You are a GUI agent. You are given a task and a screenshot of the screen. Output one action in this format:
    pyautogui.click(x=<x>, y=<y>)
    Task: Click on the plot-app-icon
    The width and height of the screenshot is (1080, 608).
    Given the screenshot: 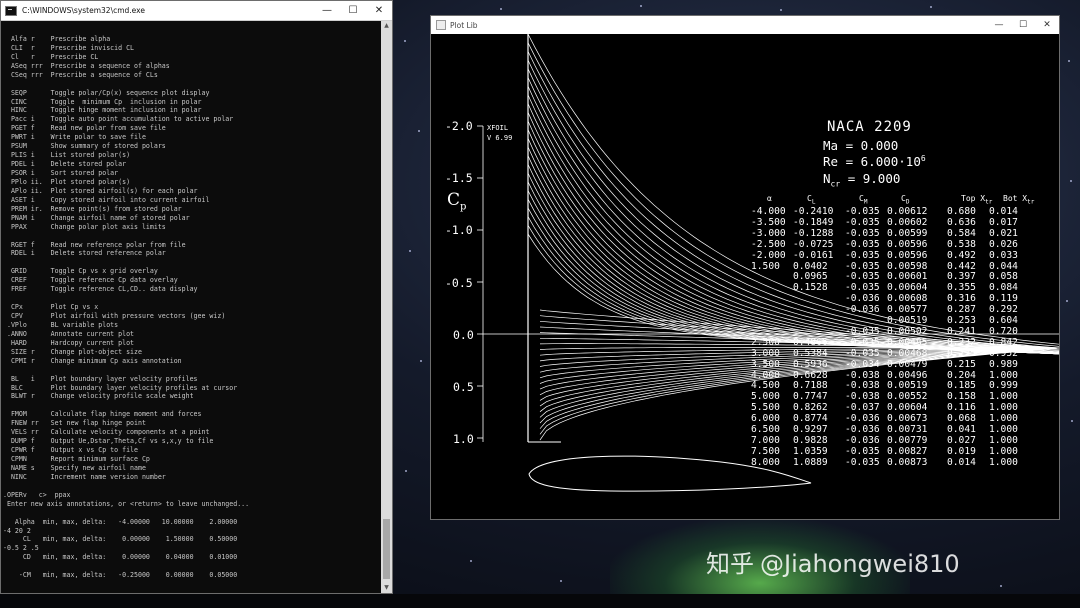 What is the action you would take?
    pyautogui.click(x=441, y=25)
    